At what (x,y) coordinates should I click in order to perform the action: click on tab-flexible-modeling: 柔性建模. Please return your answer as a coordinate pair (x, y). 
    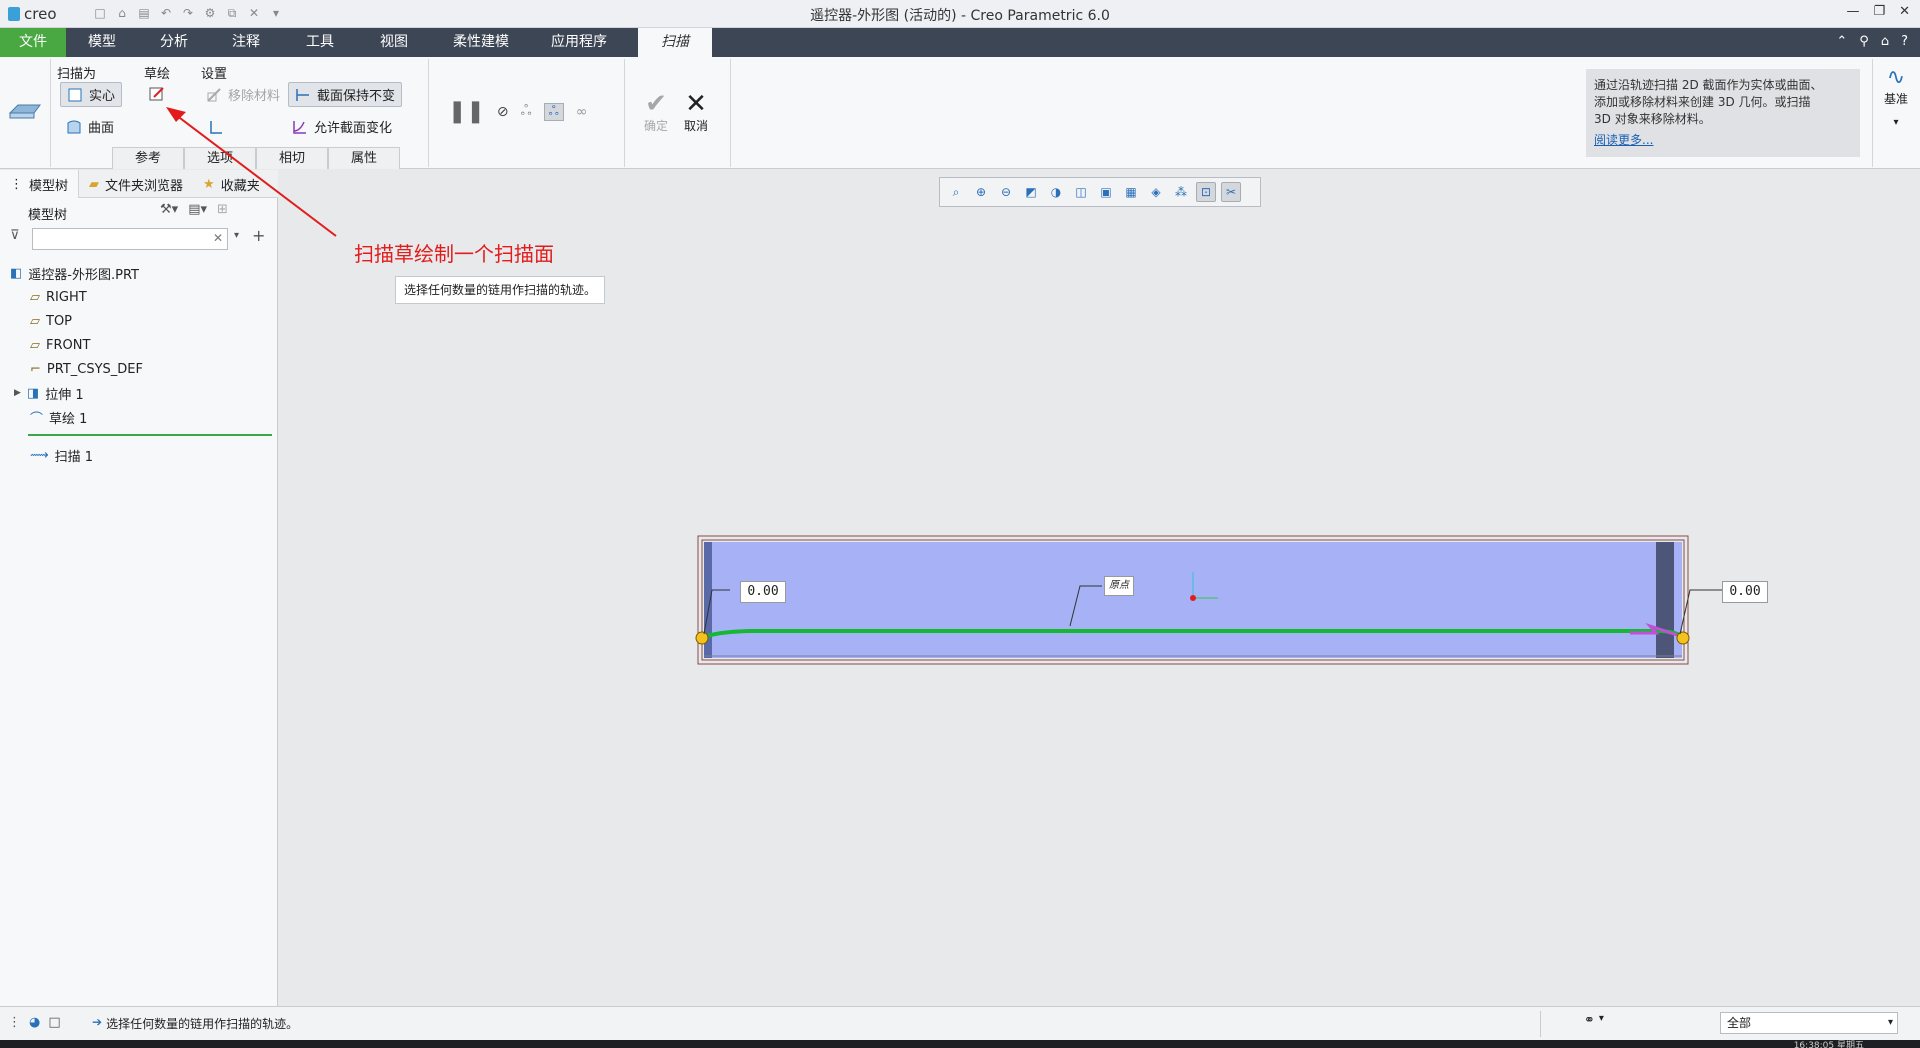
    Looking at the image, I should click on (481, 42).